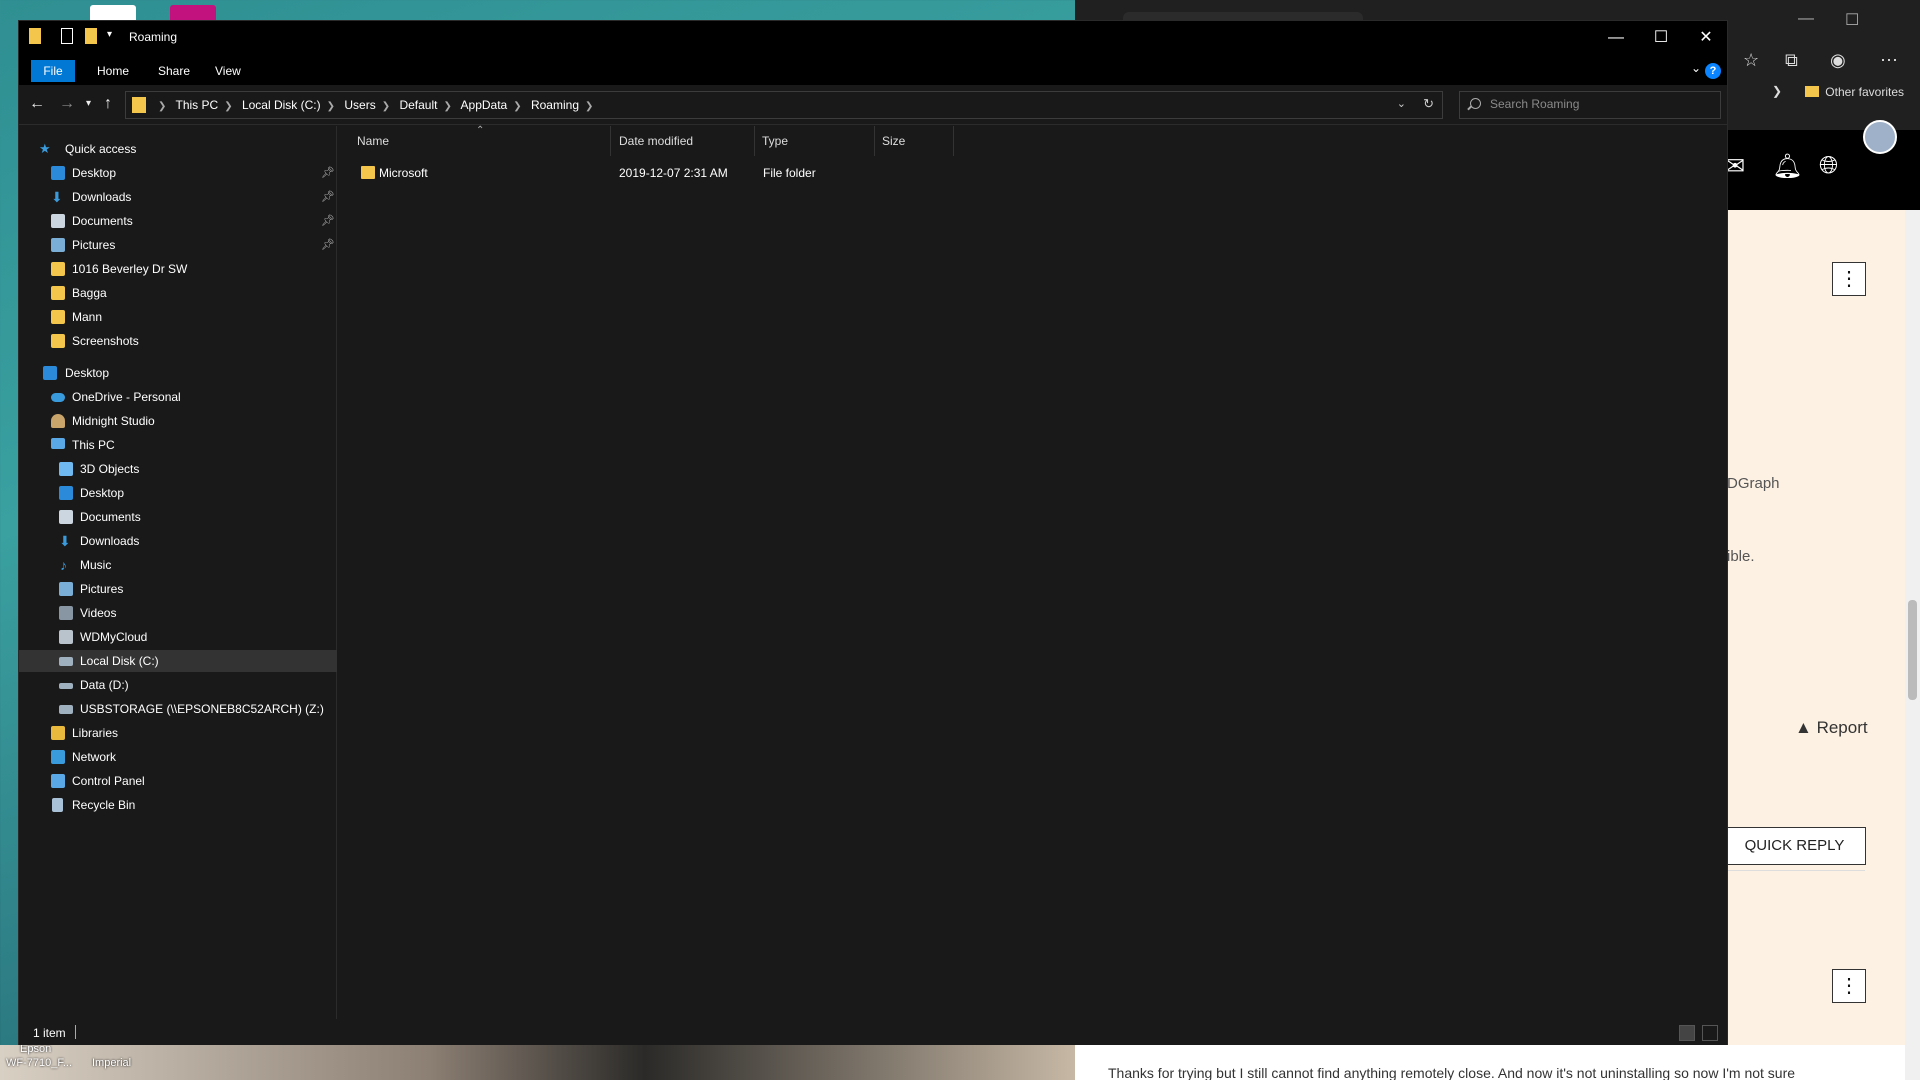 The image size is (1920, 1080). Describe the element at coordinates (683, 141) in the screenshot. I see `column-header-date-modified: Date modified` at that location.